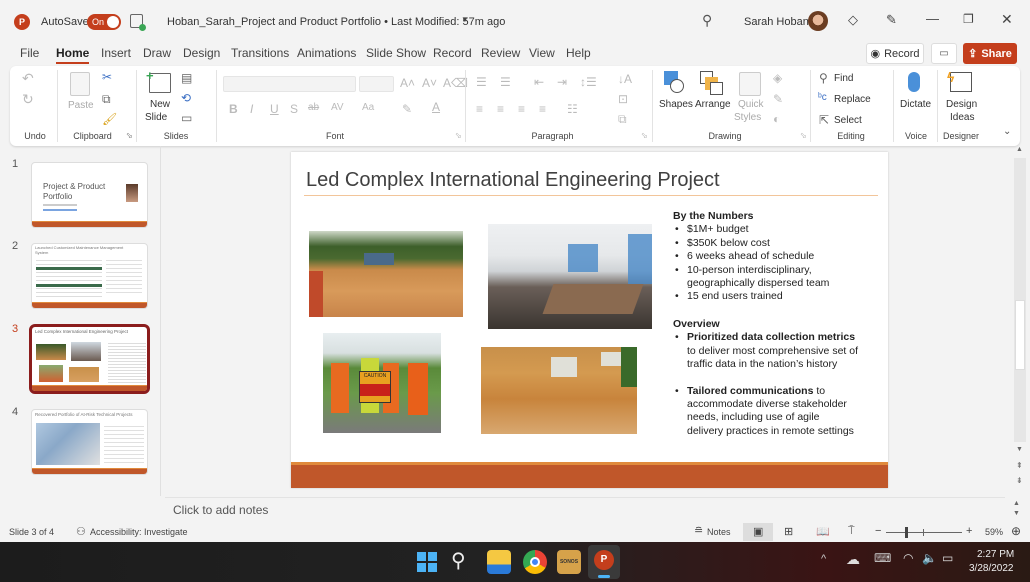 Image resolution: width=1030 pixels, height=582 pixels. Describe the element at coordinates (572, 109) in the screenshot. I see `columns-icon: ☷` at that location.